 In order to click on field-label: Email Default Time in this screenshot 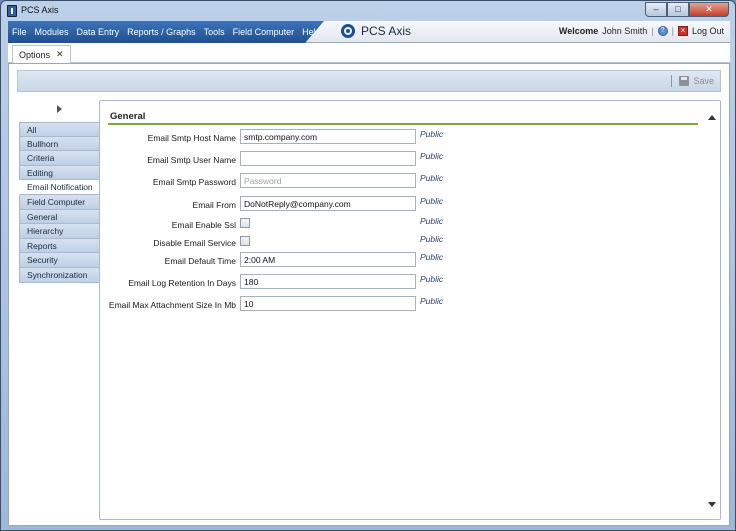, I will do `click(200, 261)`.